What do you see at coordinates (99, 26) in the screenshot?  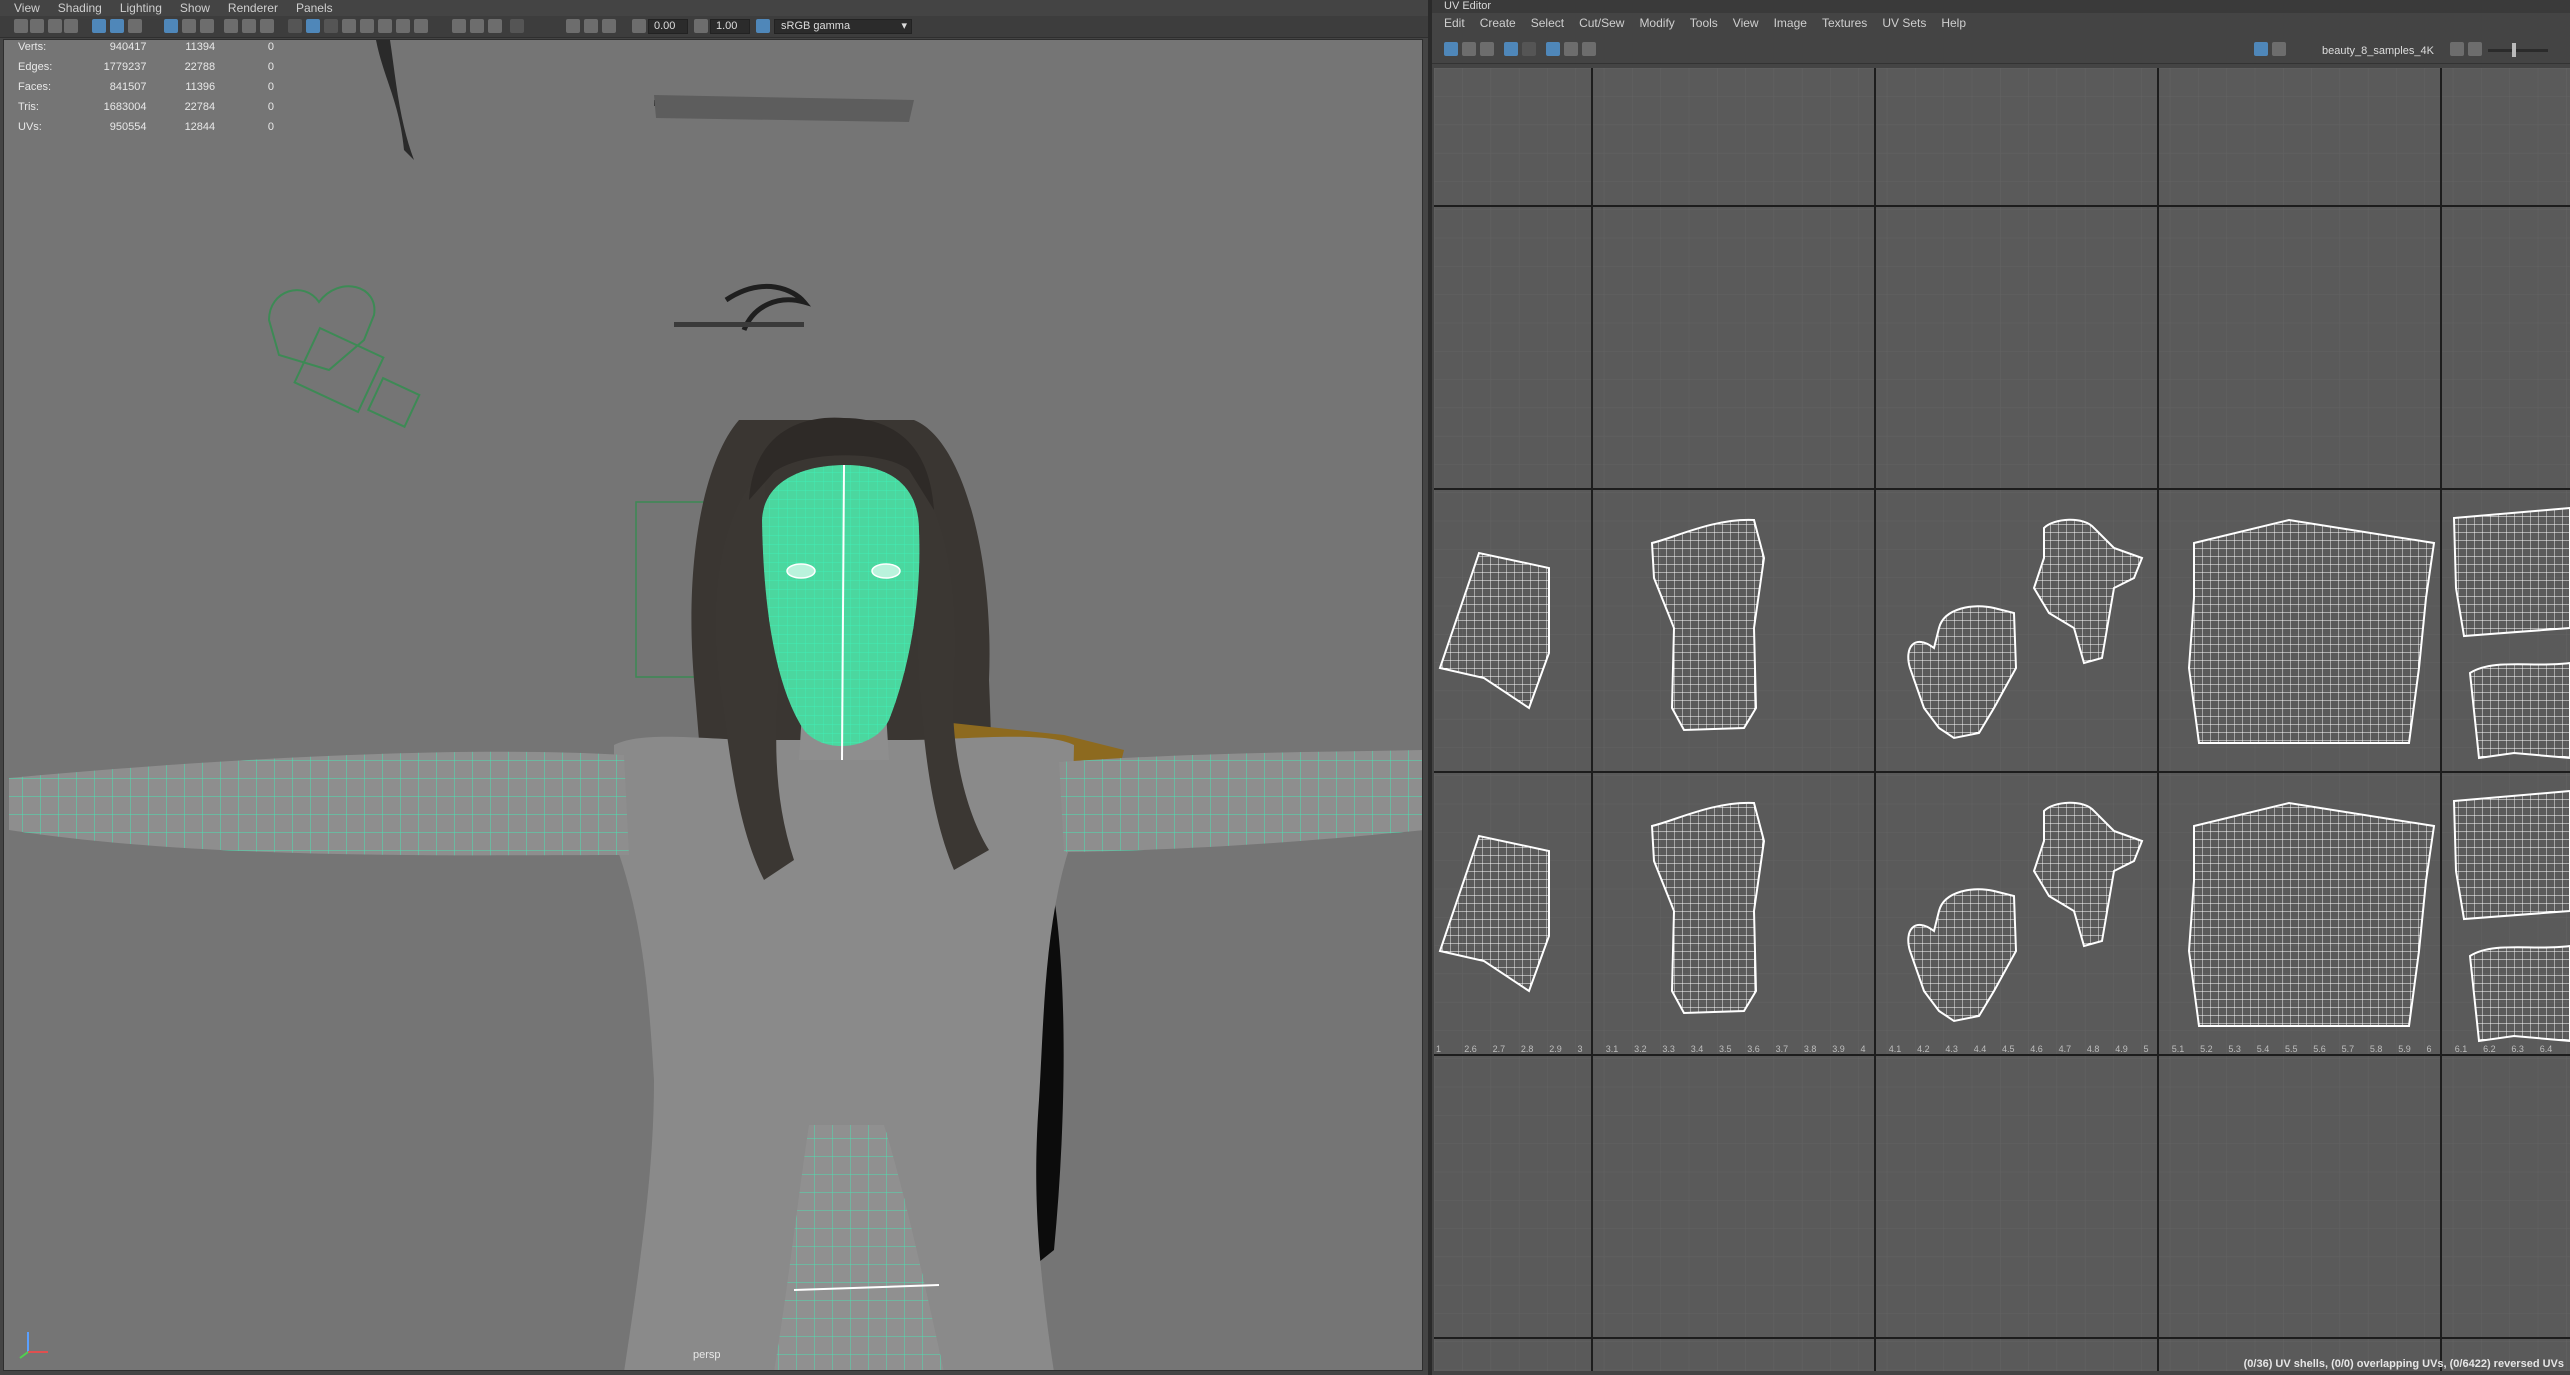 I see `2d-pan-icon` at bounding box center [99, 26].